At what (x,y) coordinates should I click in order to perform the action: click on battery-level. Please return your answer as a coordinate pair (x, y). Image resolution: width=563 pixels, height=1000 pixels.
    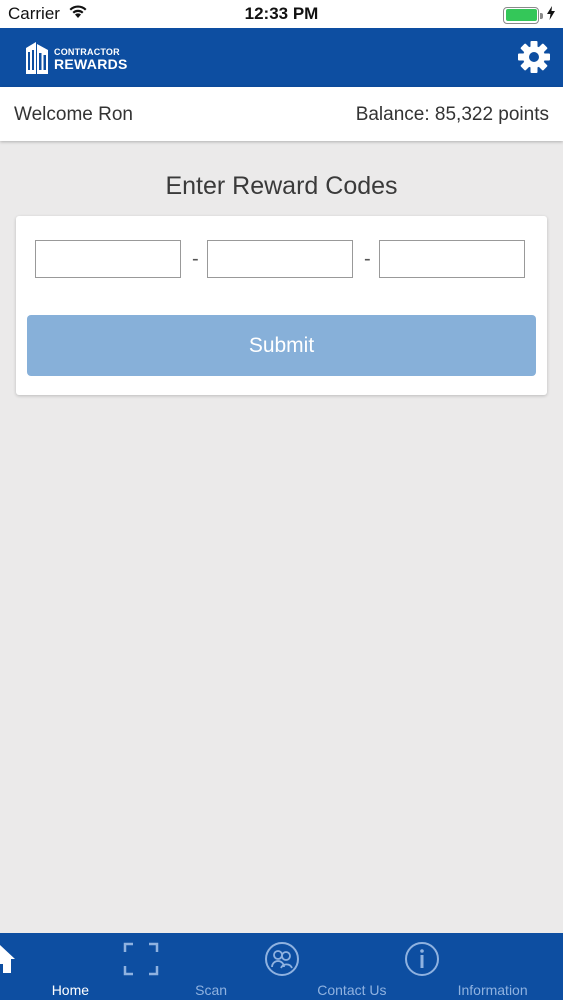
    Looking at the image, I should click on (521, 15).